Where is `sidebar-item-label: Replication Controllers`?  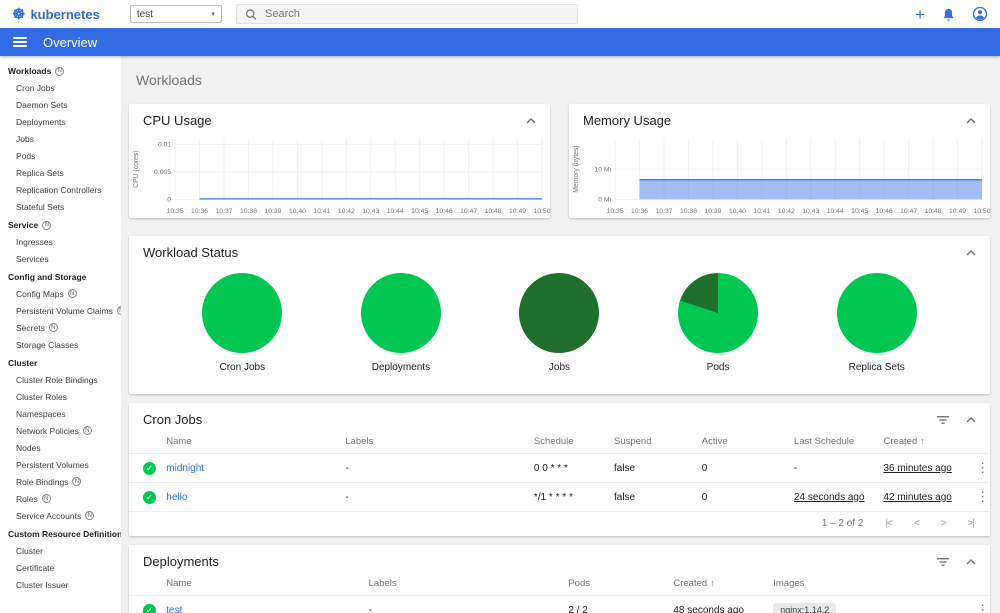
sidebar-item-label: Replication Controllers is located at coordinates (59, 189).